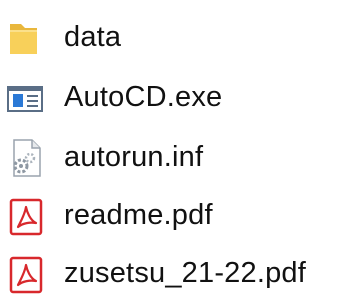  Describe the element at coordinates (26, 98) in the screenshot. I see `application-icon` at that location.